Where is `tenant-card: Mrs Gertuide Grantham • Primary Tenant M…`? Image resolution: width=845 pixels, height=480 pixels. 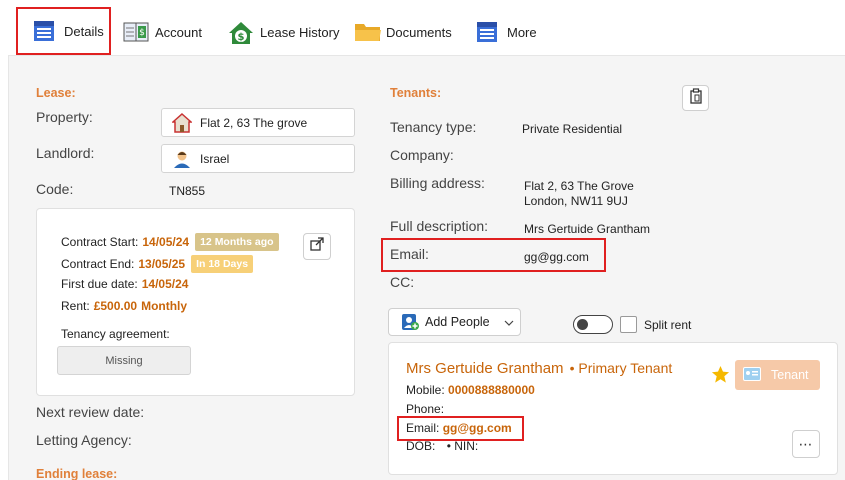
tenant-card: Mrs Gertuide Grantham • Primary Tenant M… is located at coordinates (613, 408).